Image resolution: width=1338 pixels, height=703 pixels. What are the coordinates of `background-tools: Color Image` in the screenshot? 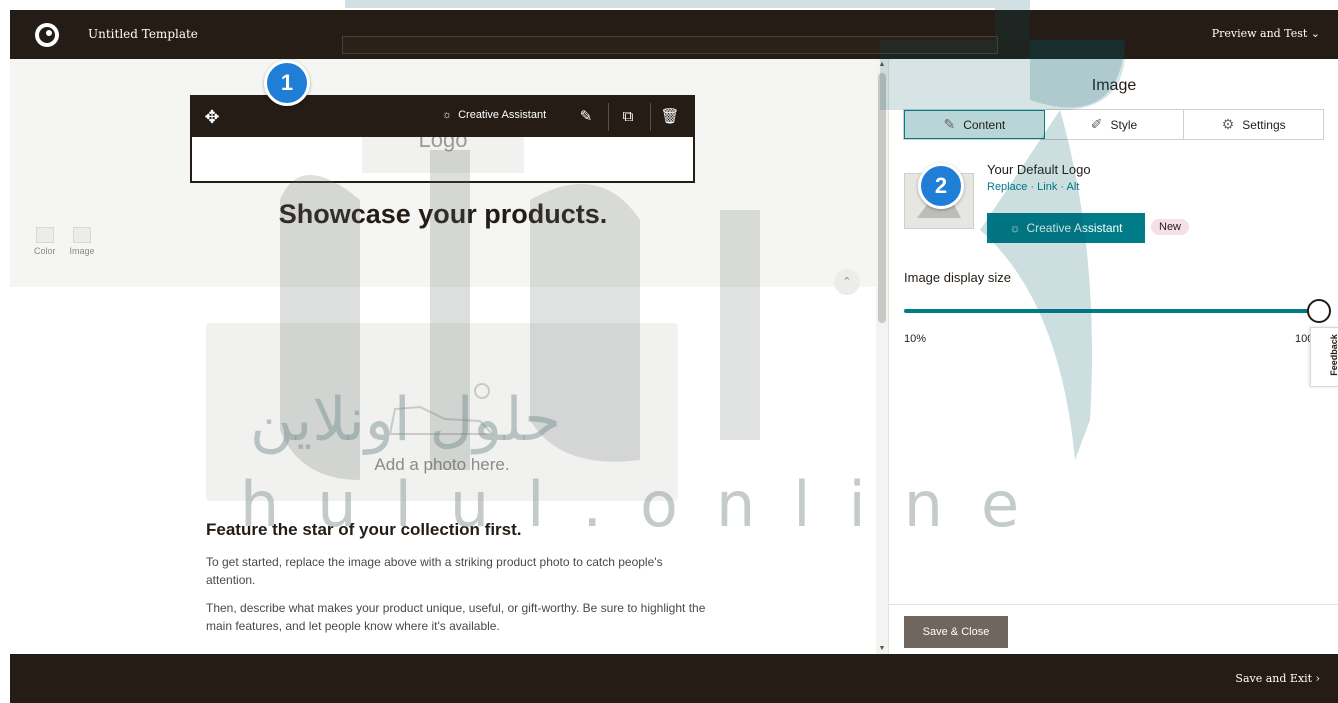 It's located at (64, 241).